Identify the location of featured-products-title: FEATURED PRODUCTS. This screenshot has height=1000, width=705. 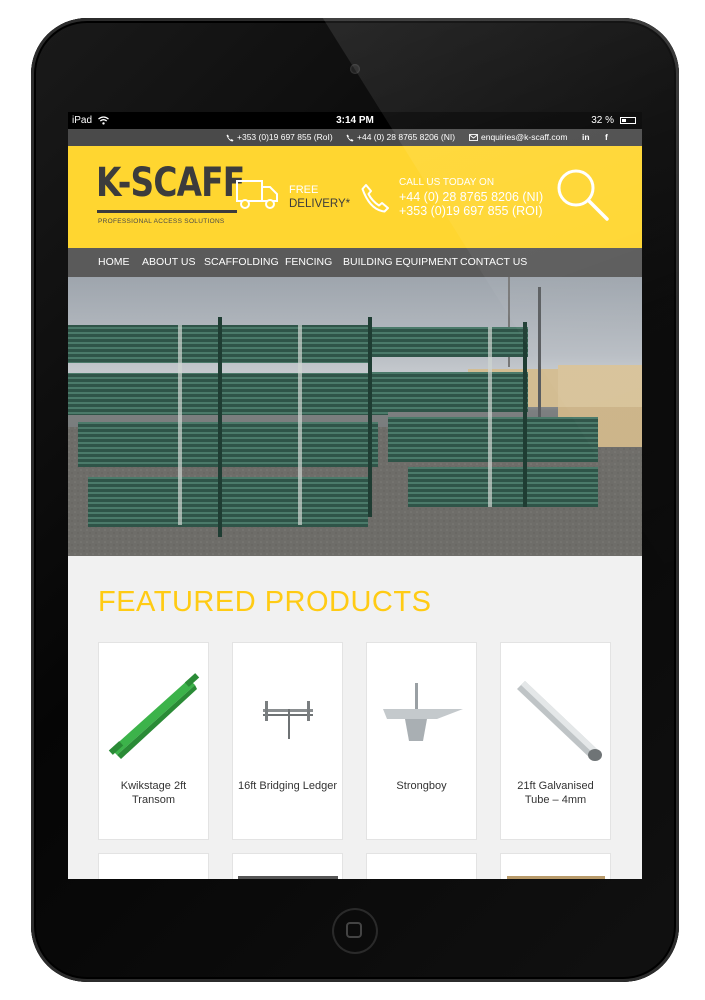
(265, 602).